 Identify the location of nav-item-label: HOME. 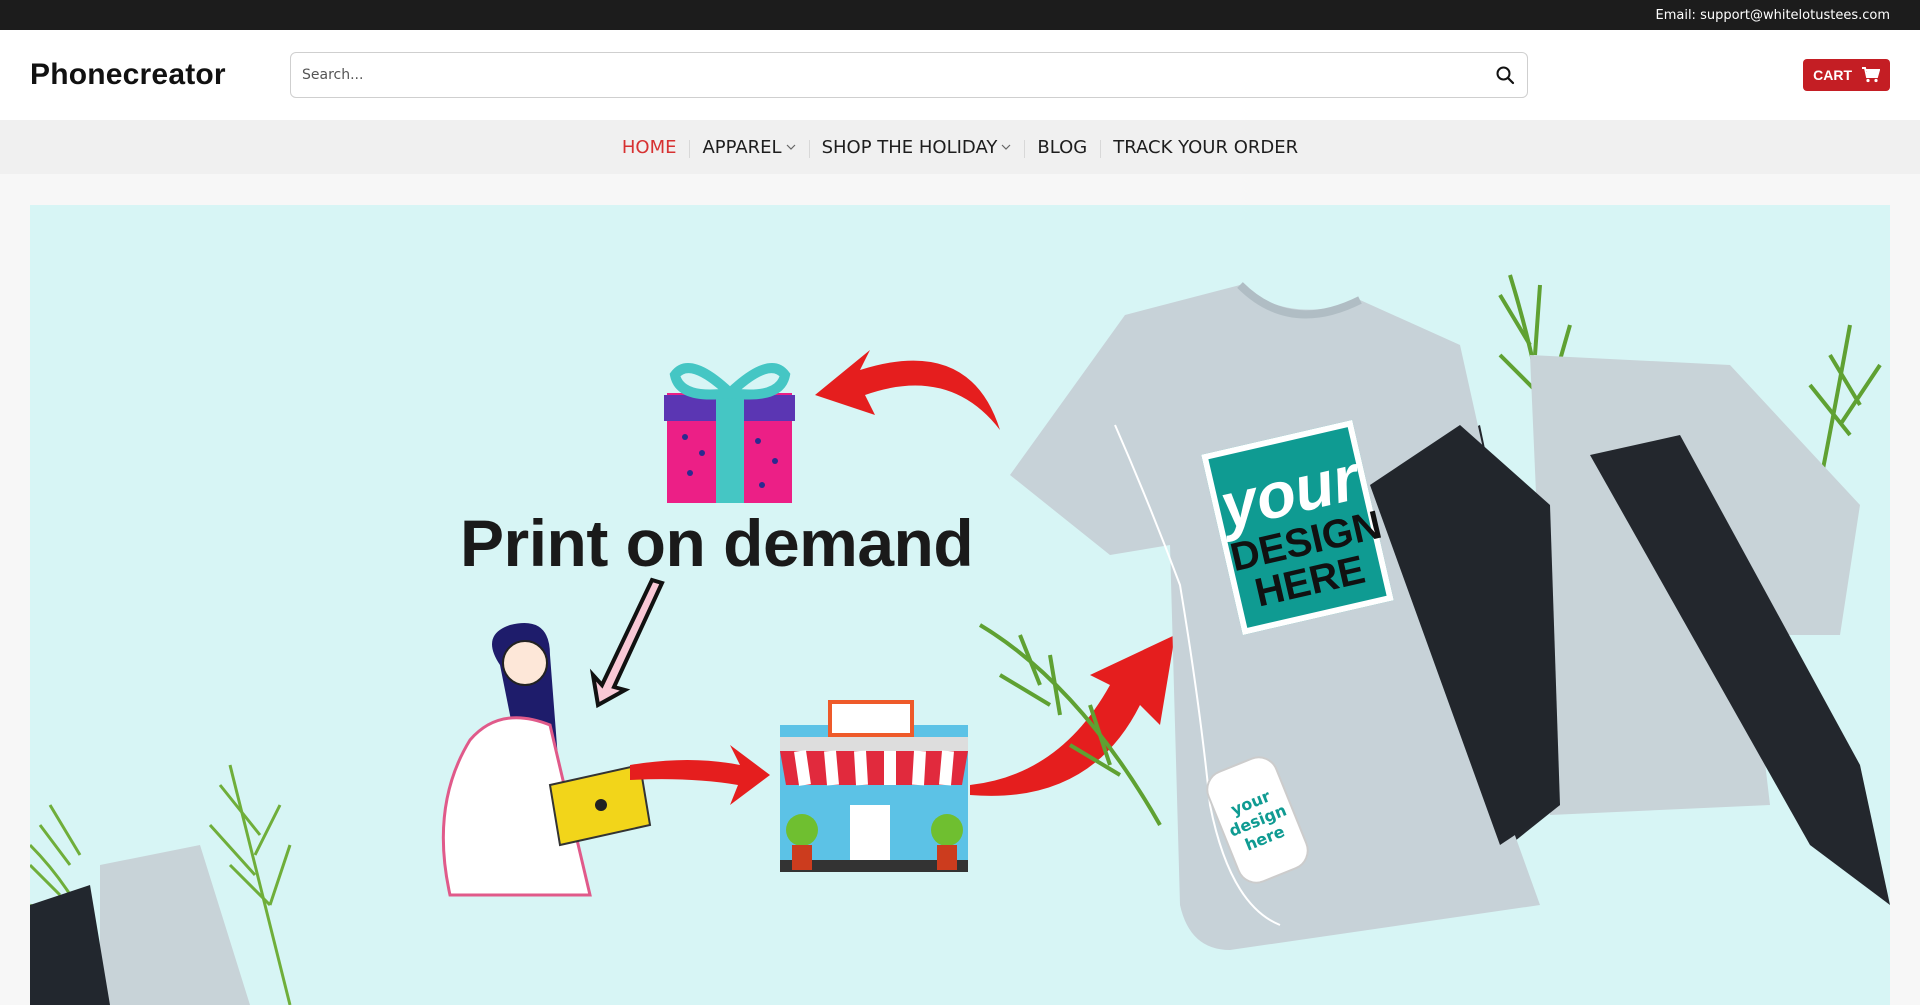
(649, 147).